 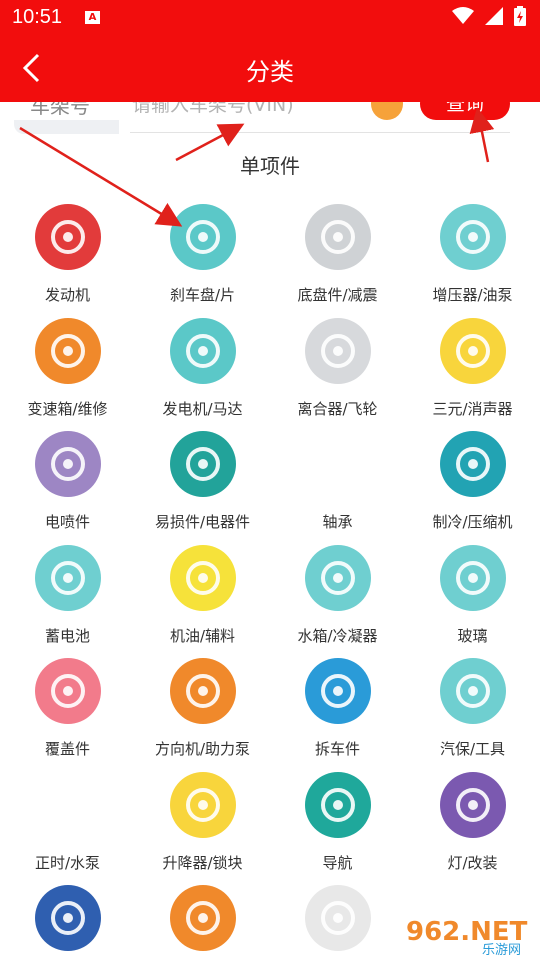 I want to click on category-item: 三元/消声器, so click(x=472, y=374).